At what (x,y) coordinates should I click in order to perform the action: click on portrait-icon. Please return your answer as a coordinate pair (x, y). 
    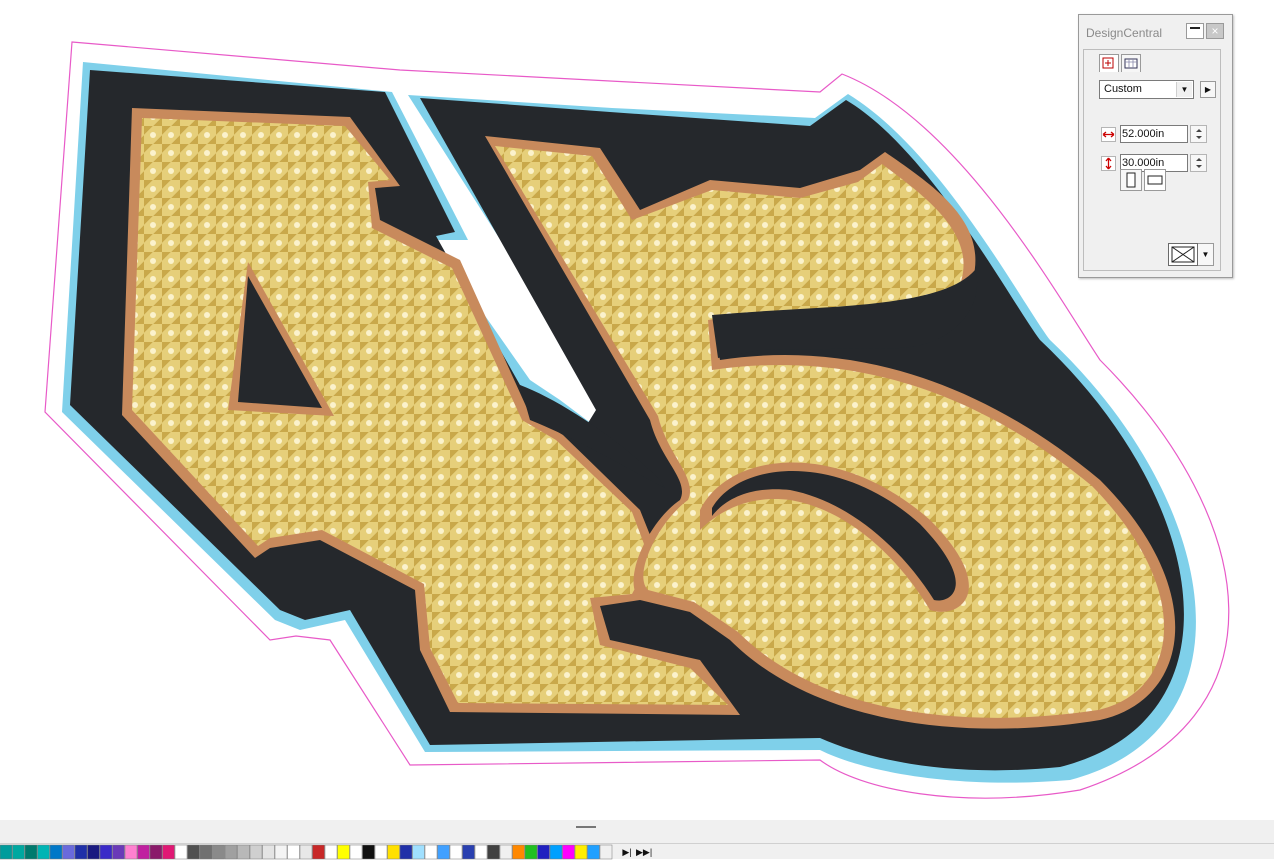
    Looking at the image, I should click on (1131, 180).